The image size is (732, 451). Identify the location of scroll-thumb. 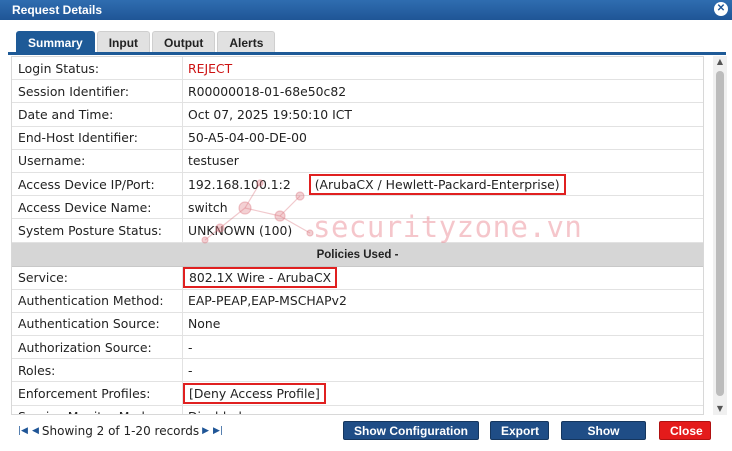
(720, 233).